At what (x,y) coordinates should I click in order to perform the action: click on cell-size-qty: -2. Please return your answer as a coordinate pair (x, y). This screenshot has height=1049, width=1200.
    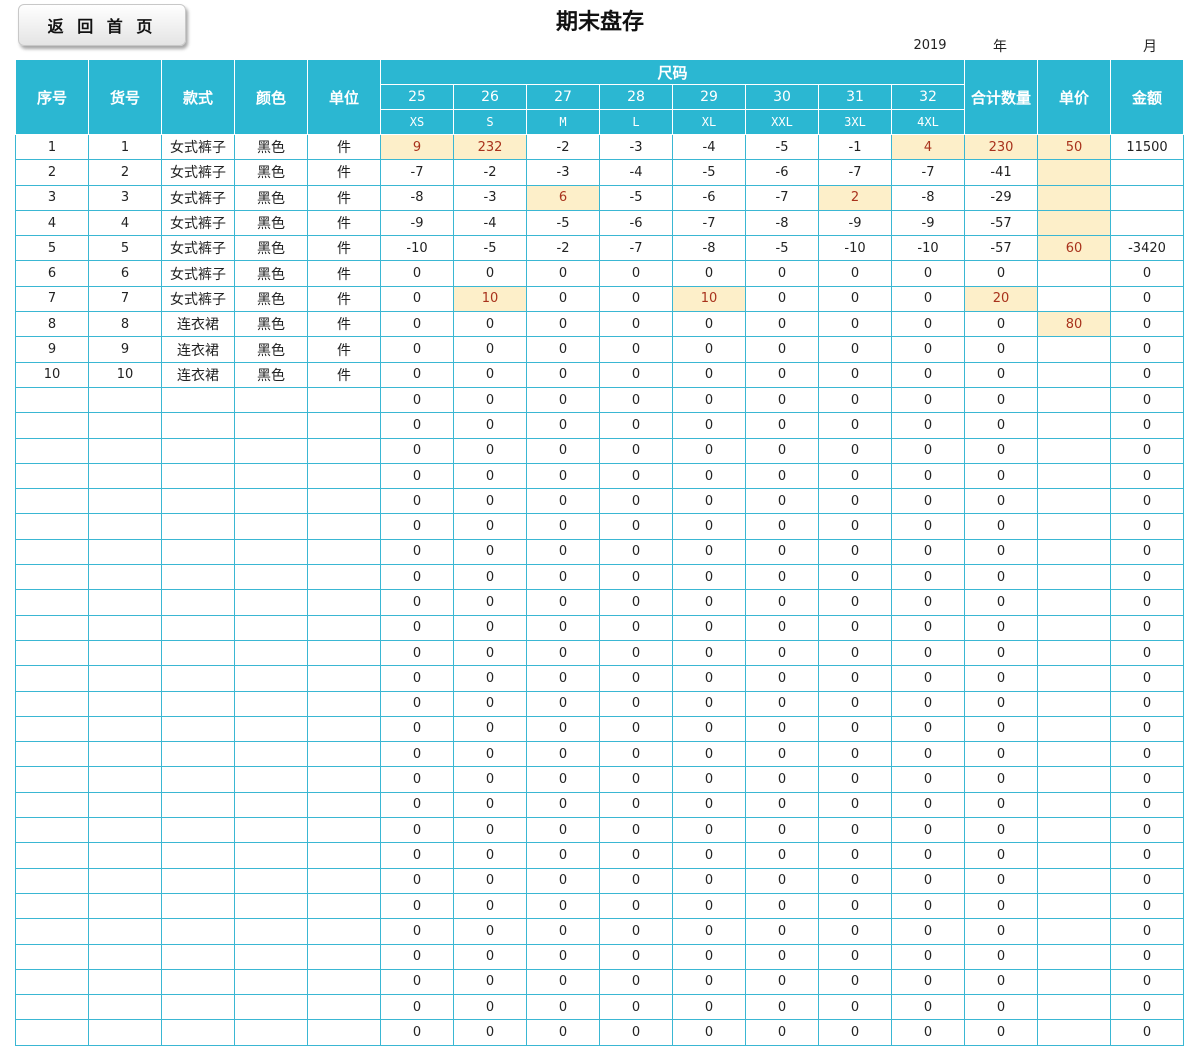
    Looking at the image, I should click on (563, 147).